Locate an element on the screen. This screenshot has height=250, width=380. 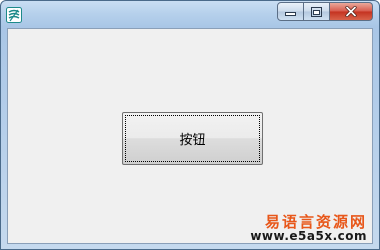
maximize-icon is located at coordinates (316, 11).